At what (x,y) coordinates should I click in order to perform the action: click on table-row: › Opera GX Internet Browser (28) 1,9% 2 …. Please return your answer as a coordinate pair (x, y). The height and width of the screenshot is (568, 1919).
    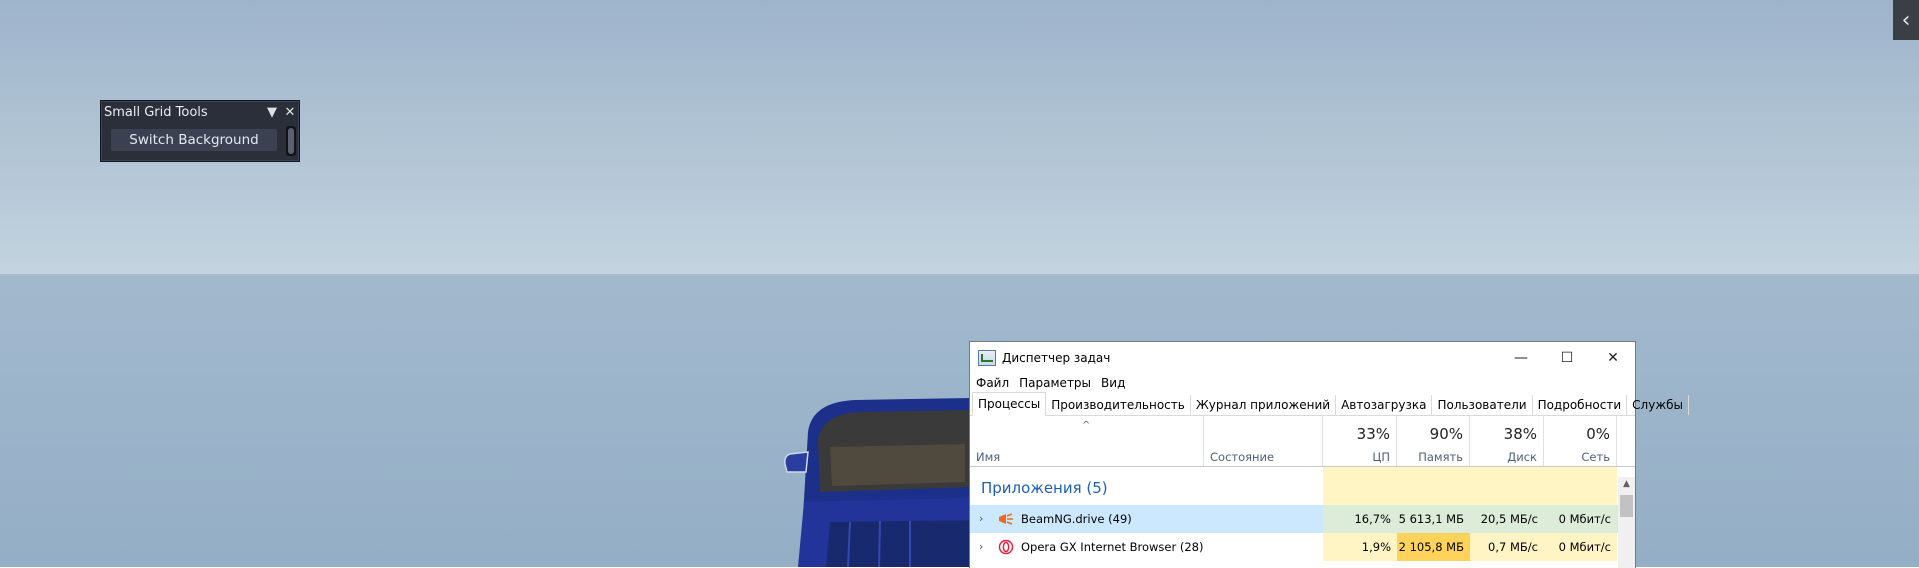
    Looking at the image, I should click on (1302, 547).